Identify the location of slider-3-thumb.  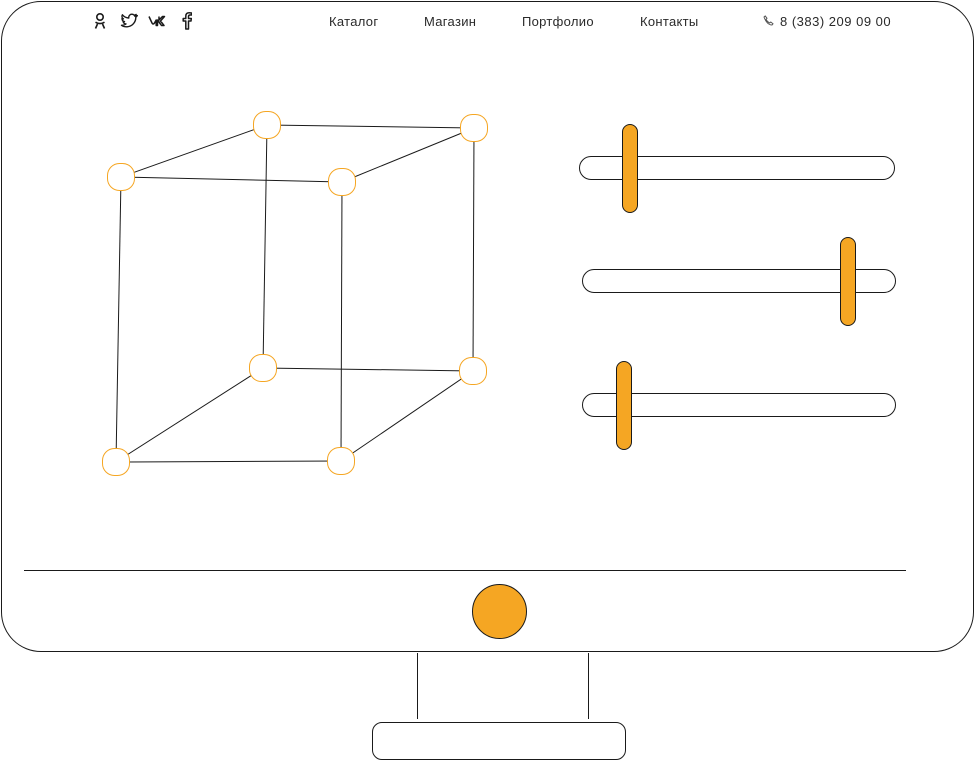
(623, 405).